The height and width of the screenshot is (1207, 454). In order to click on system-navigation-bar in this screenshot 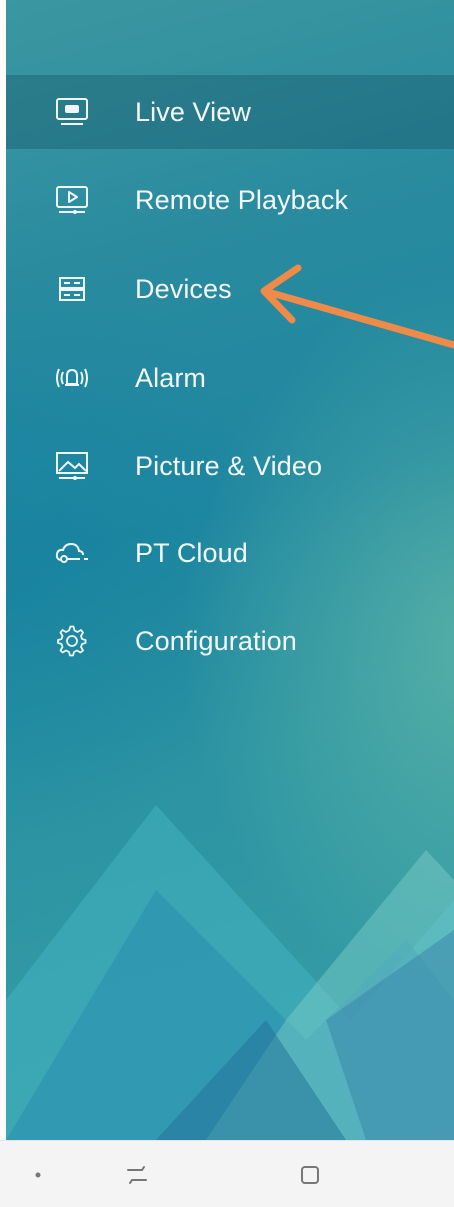, I will do `click(227, 1173)`.